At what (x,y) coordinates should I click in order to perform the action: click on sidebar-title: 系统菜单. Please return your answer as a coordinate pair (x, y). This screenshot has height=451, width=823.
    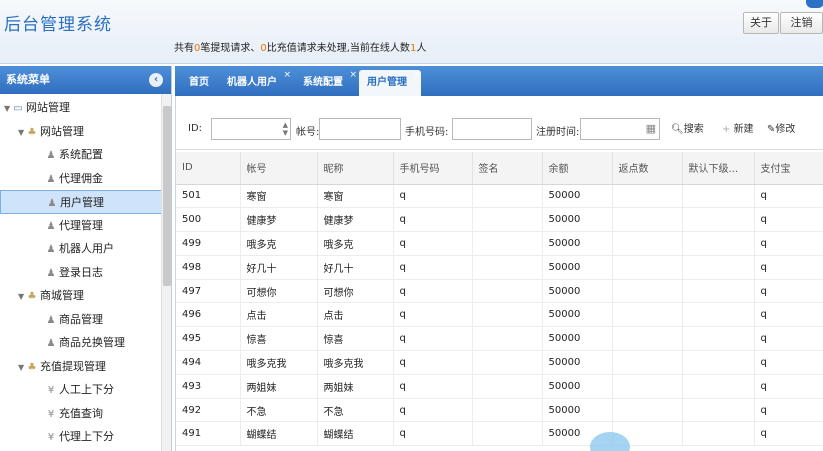
    Looking at the image, I should click on (28, 79).